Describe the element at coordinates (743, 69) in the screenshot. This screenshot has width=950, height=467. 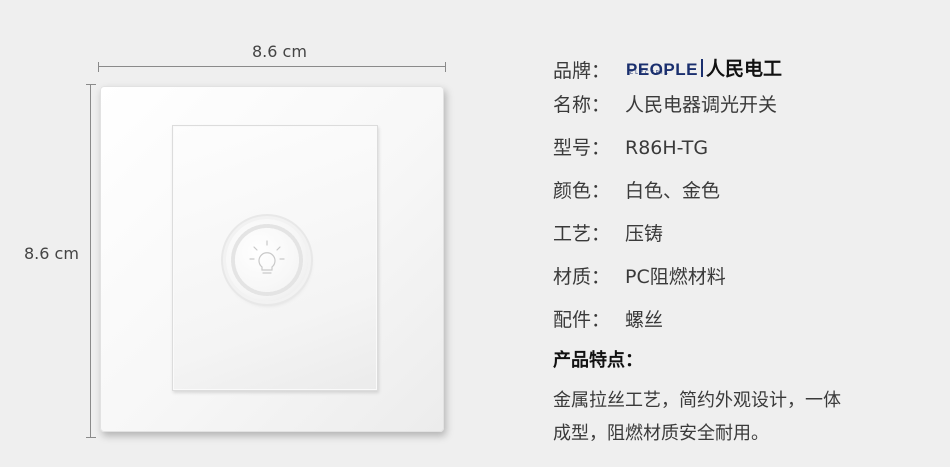
I see `brand-logo-cn: 人民电工` at that location.